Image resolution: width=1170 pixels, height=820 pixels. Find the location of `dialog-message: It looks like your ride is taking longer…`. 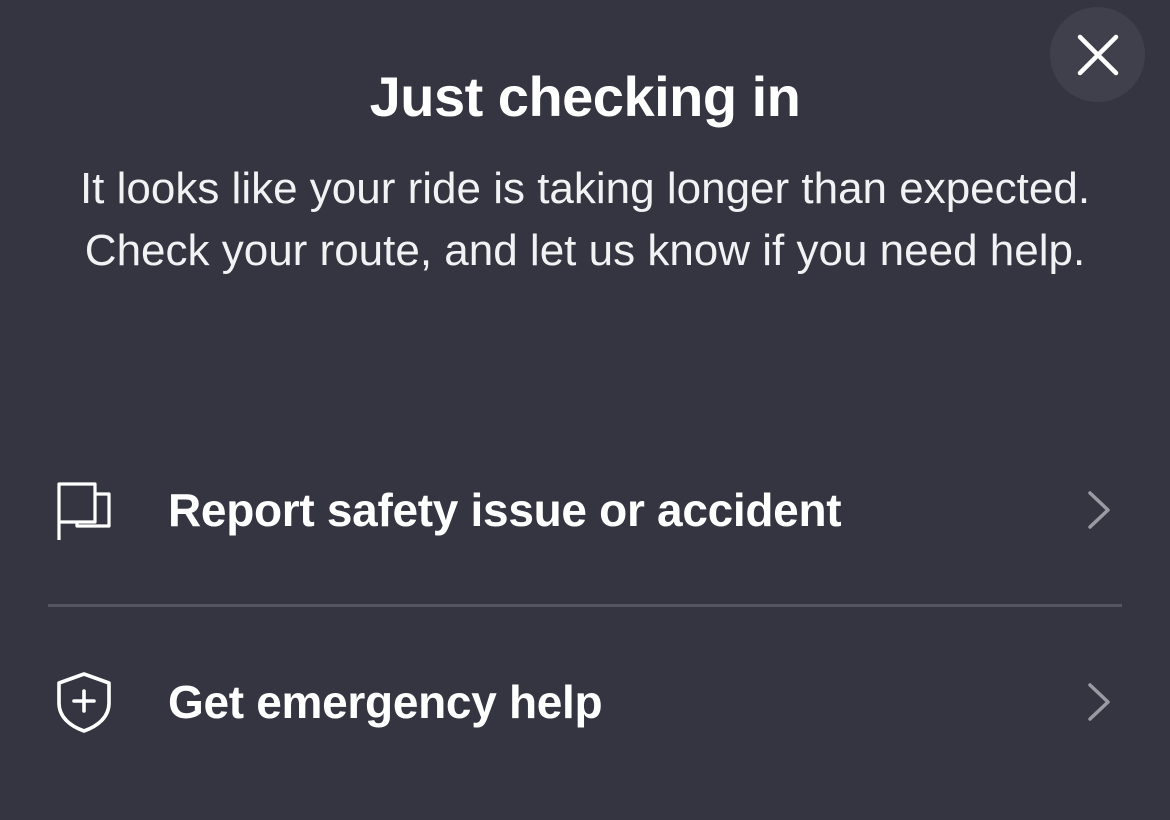

dialog-message: It looks like your ride is taking longer… is located at coordinates (585, 219).